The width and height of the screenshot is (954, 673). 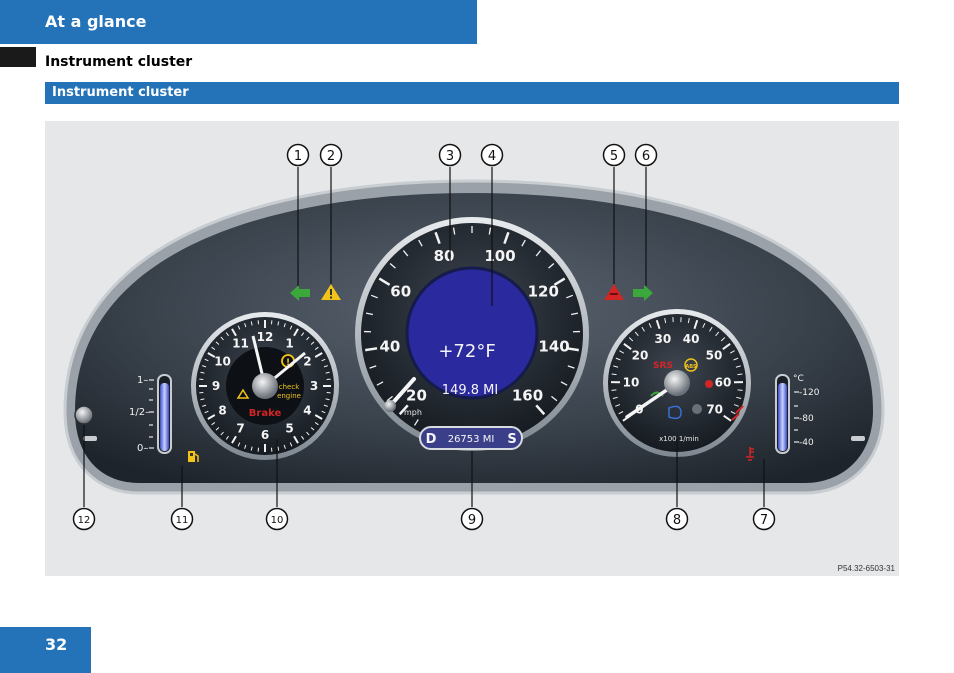 I want to click on speedometer-label: 160, so click(x=527, y=396).